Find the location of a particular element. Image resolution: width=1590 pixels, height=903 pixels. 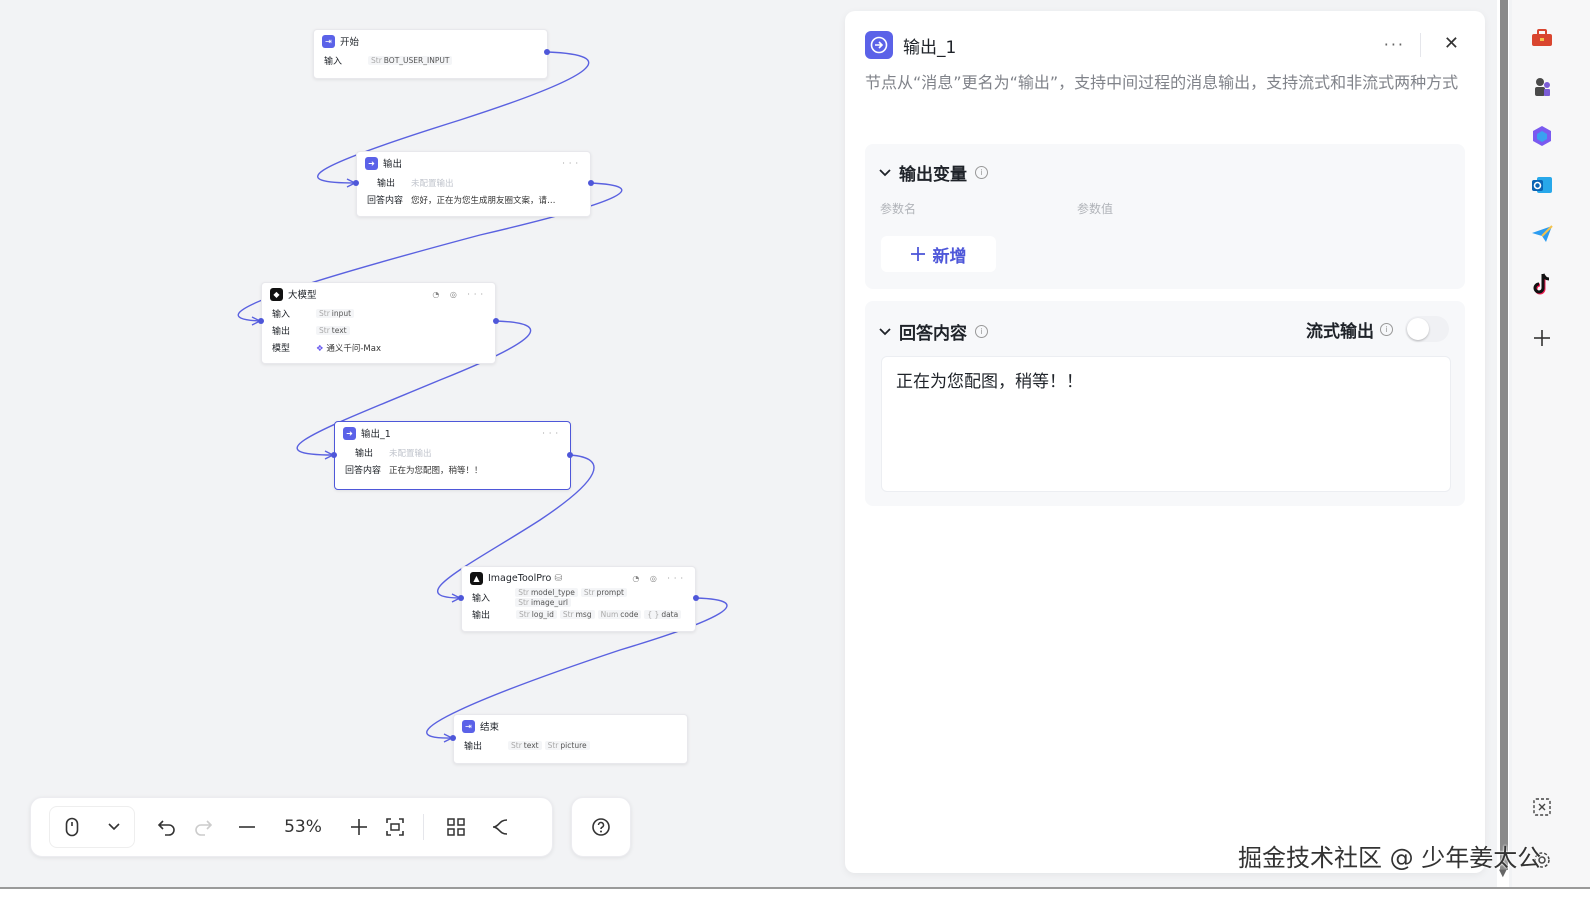

zoom-in-button is located at coordinates (359, 827).